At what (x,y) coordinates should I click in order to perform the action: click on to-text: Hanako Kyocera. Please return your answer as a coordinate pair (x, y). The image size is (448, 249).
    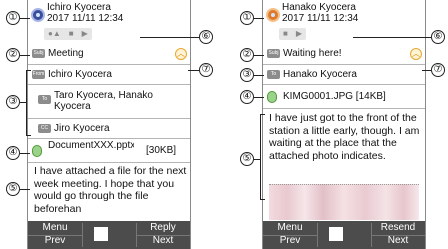
    Looking at the image, I should click on (320, 74).